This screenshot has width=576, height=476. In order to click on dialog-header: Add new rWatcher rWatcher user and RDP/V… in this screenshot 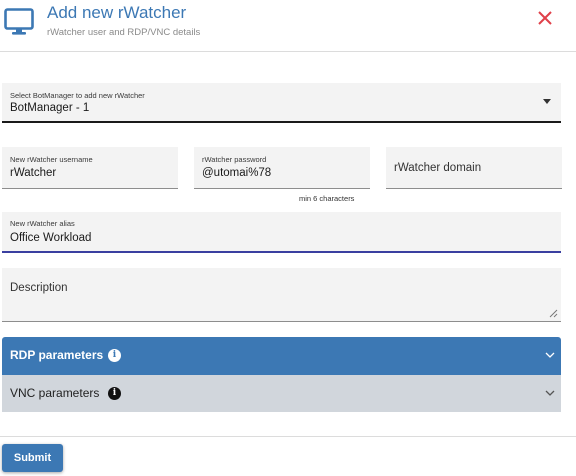, I will do `click(288, 26)`.